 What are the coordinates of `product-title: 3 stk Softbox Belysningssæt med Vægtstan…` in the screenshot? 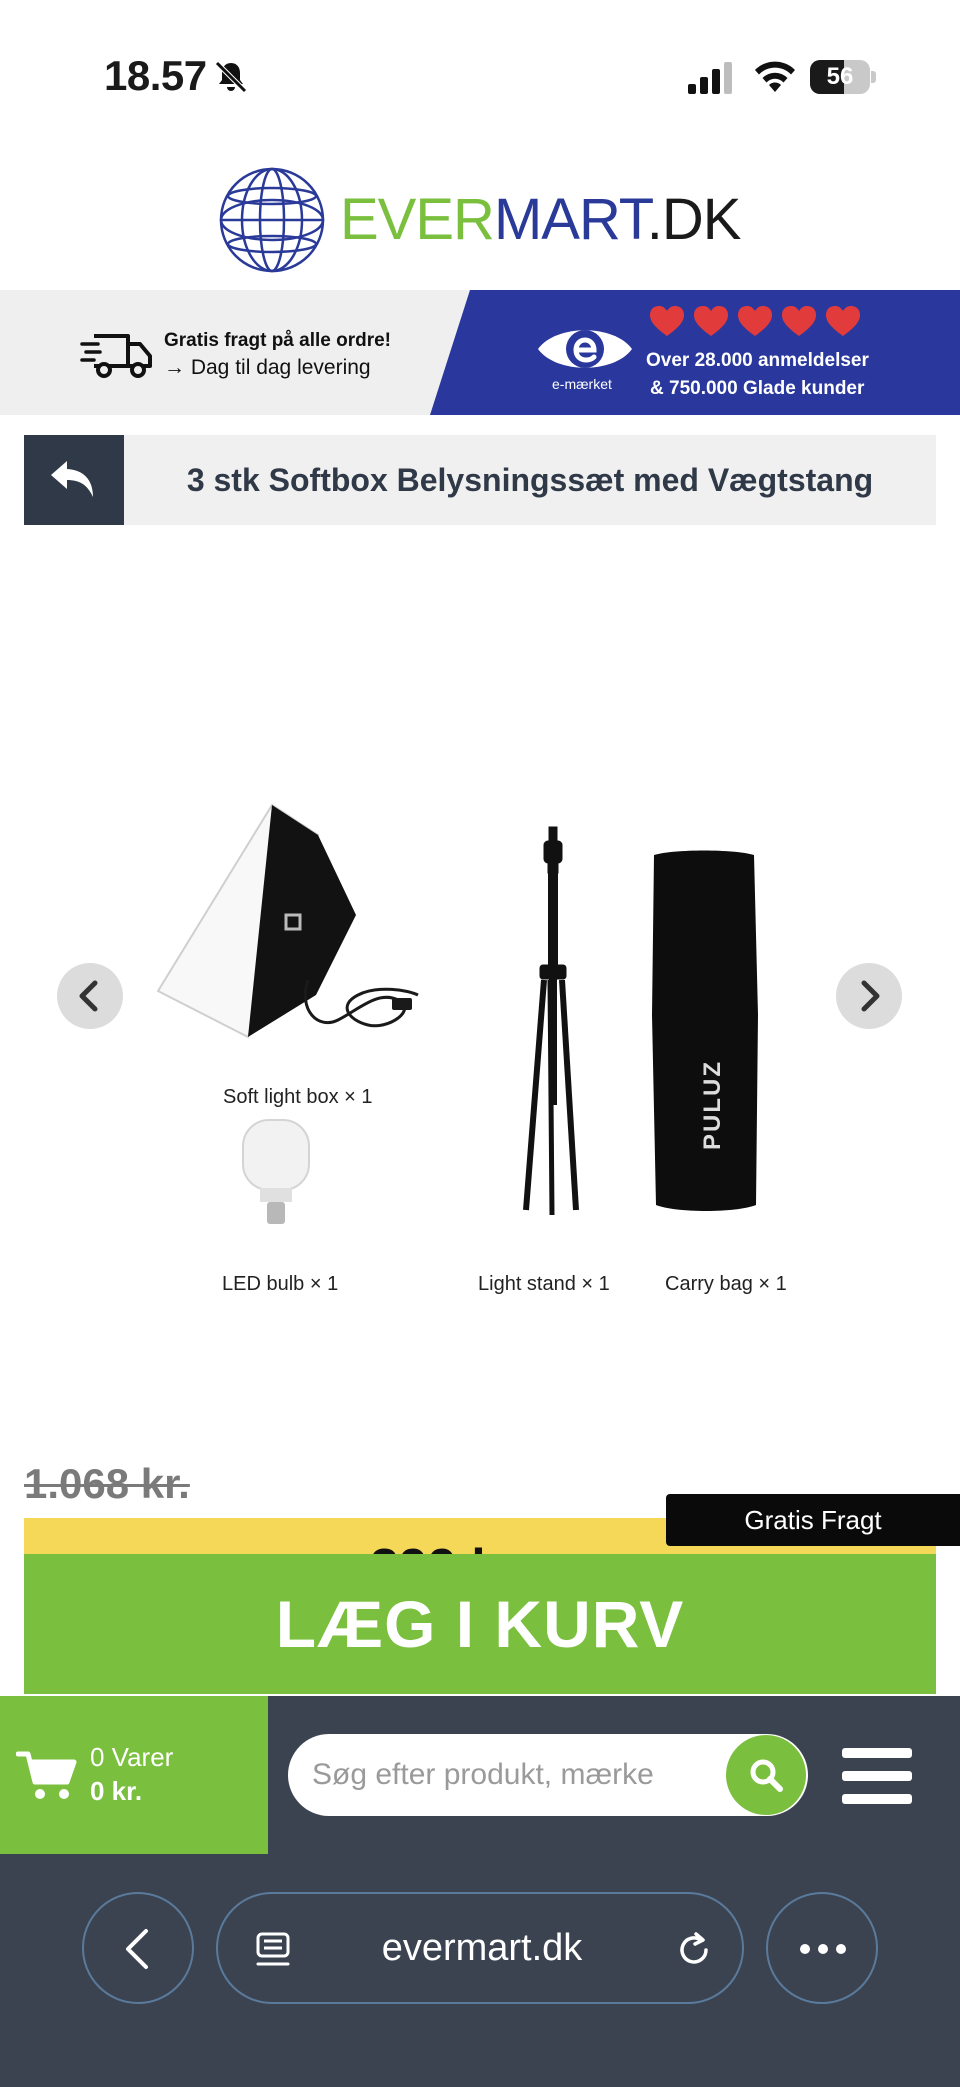 It's located at (530, 480).